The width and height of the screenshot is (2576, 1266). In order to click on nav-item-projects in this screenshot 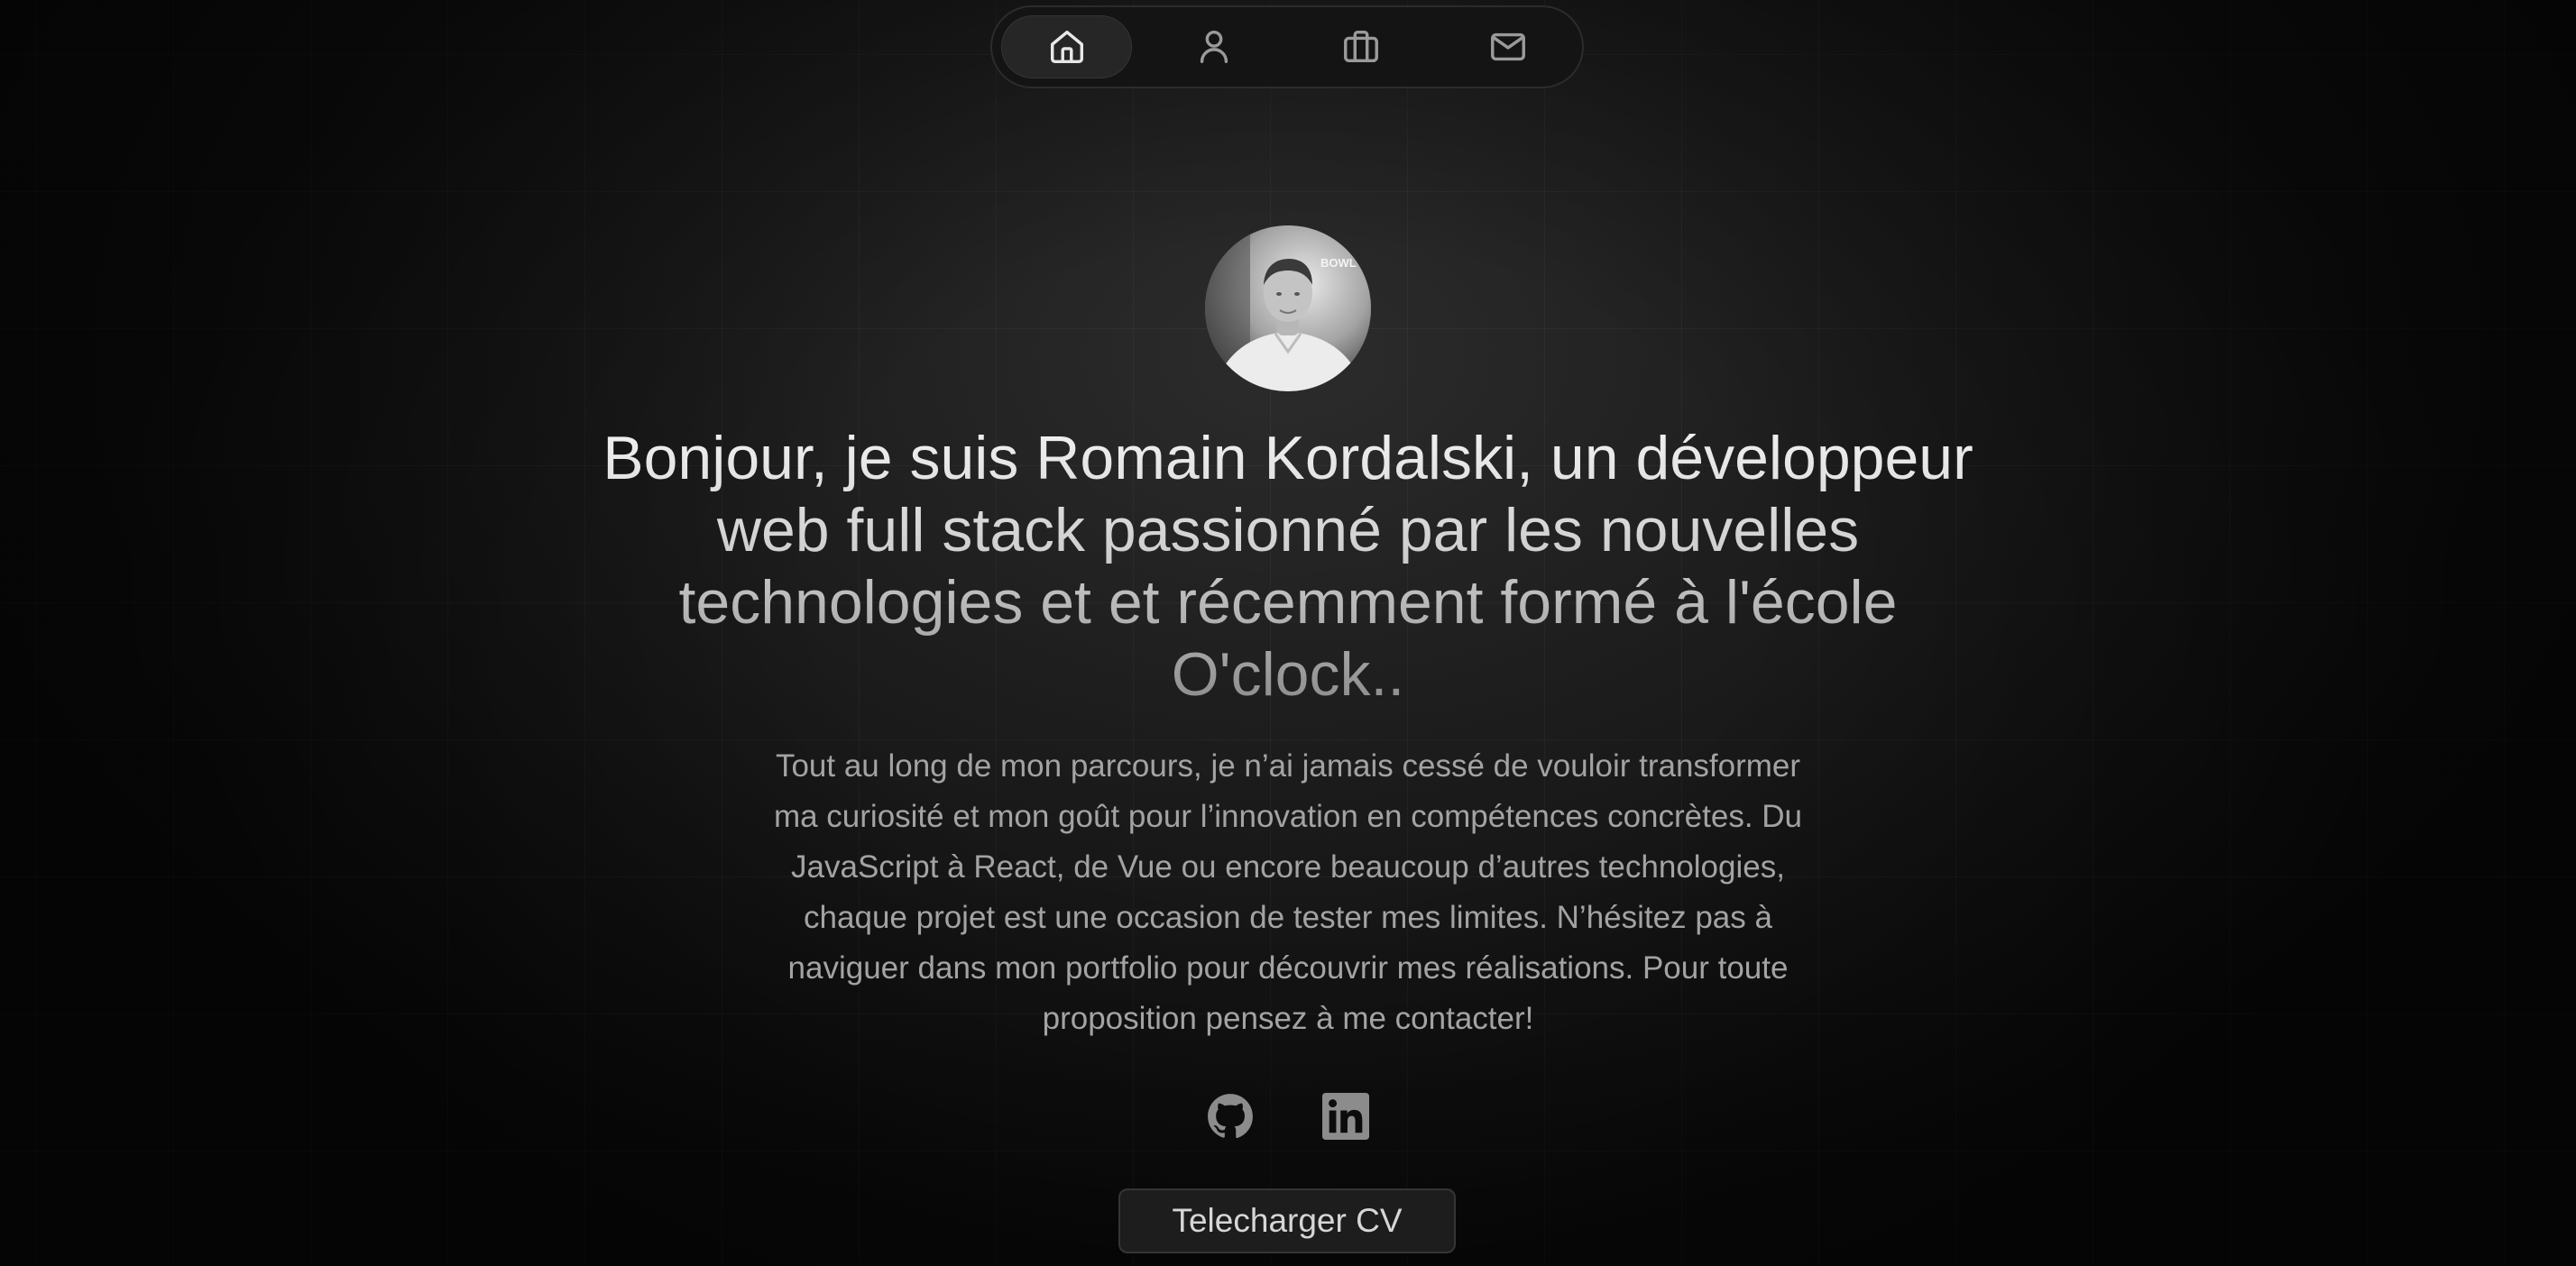, I will do `click(1360, 46)`.